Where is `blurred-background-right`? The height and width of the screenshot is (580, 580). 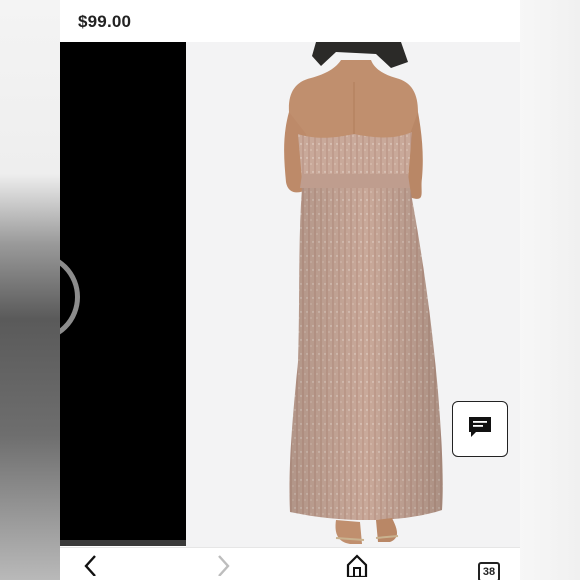 blurred-background-right is located at coordinates (550, 290).